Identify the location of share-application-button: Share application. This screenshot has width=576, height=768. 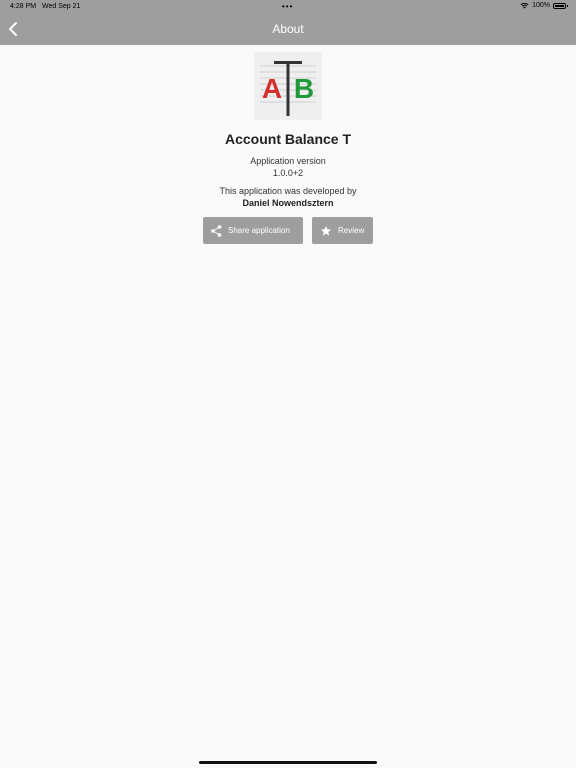
(253, 230).